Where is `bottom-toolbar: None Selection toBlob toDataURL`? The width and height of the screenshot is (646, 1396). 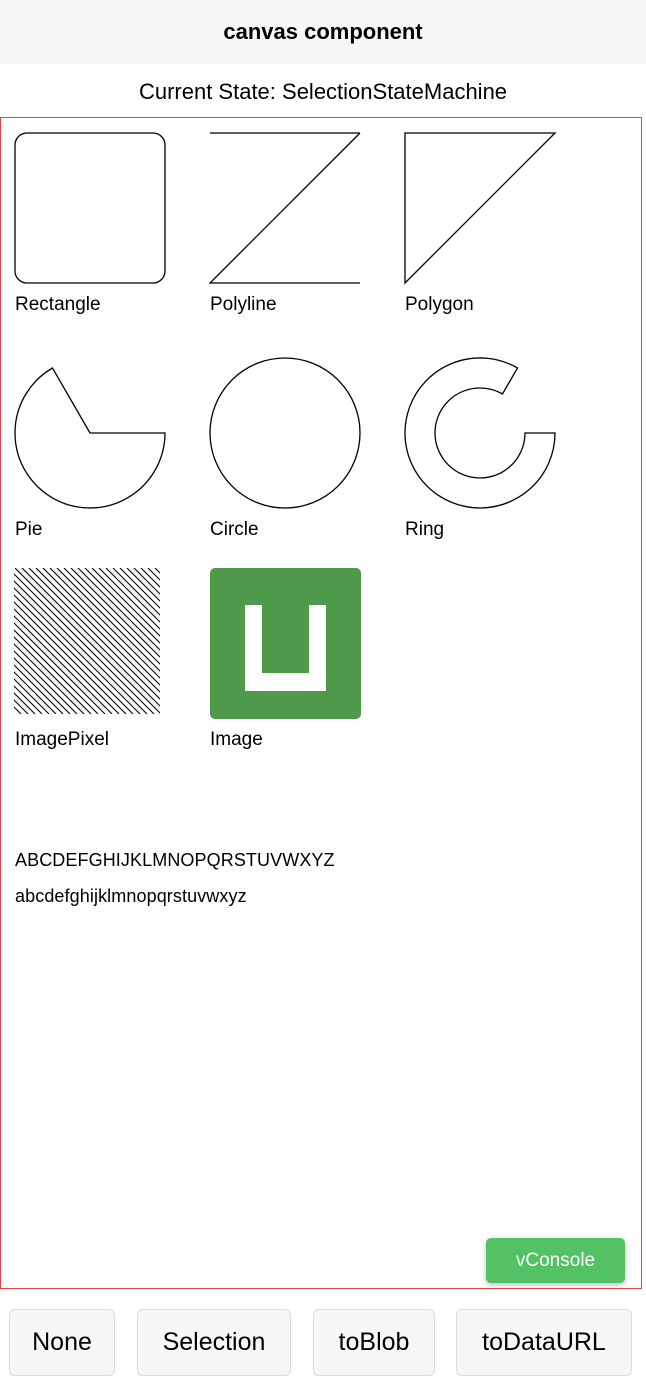 bottom-toolbar: None Selection toBlob toDataURL is located at coordinates (323, 1342).